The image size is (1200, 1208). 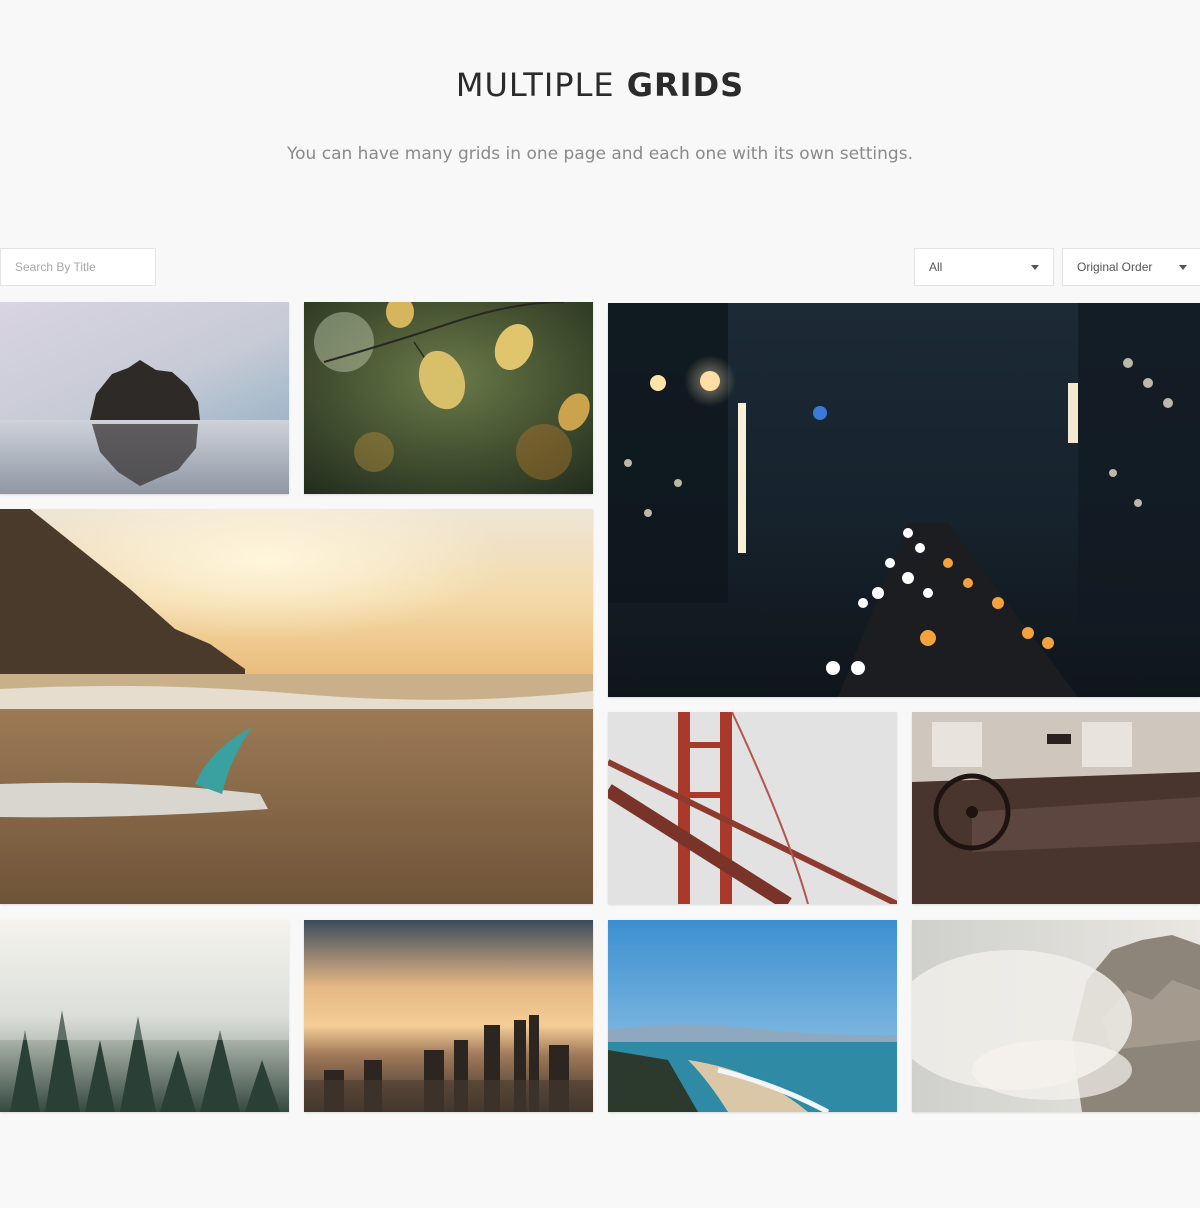 I want to click on sort-order-select: Original Order, so click(x=1131, y=267).